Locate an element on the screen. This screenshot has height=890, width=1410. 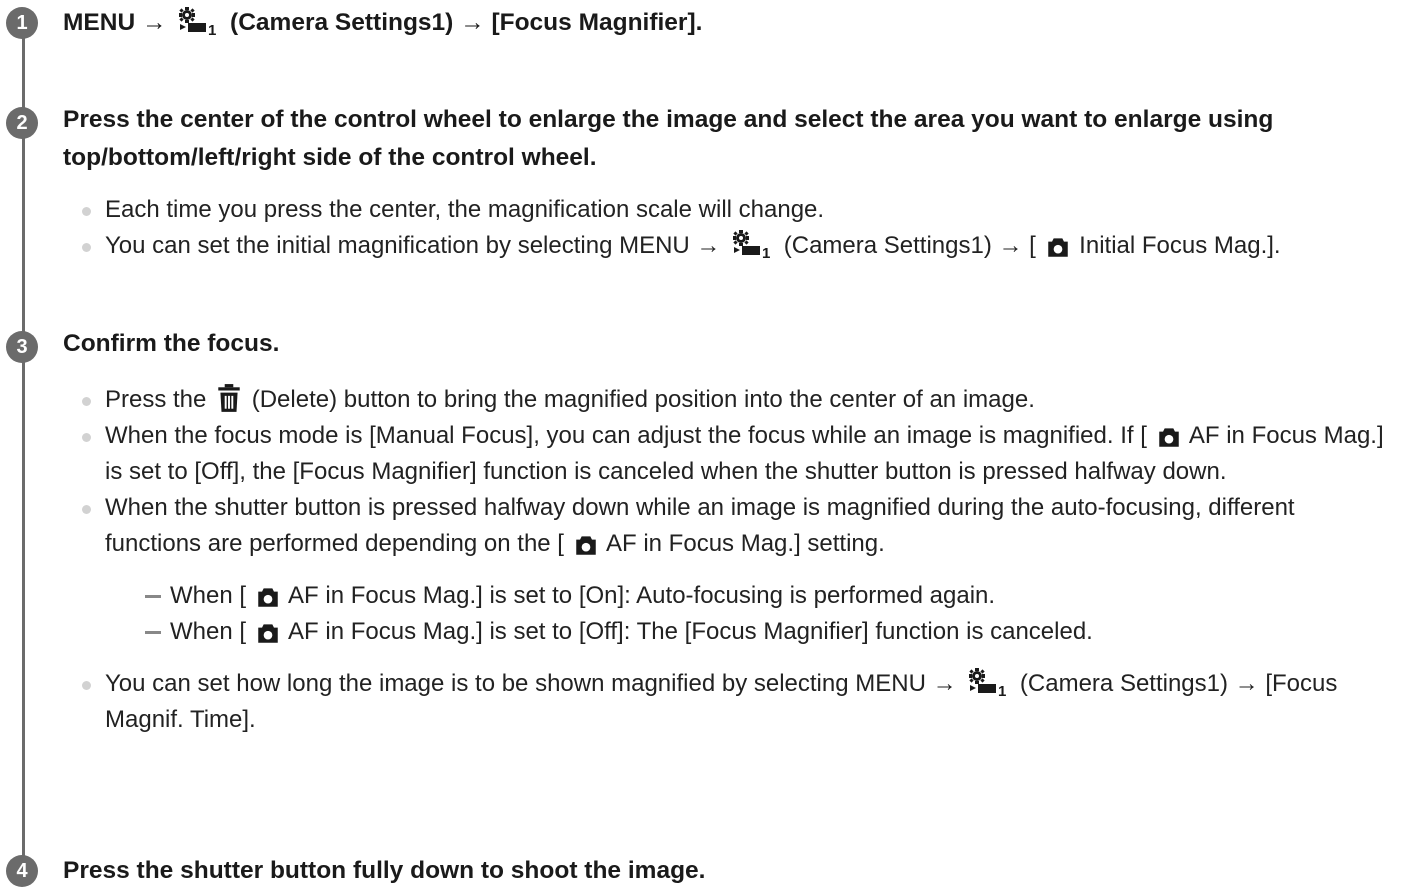
trash-icon is located at coordinates (229, 398).